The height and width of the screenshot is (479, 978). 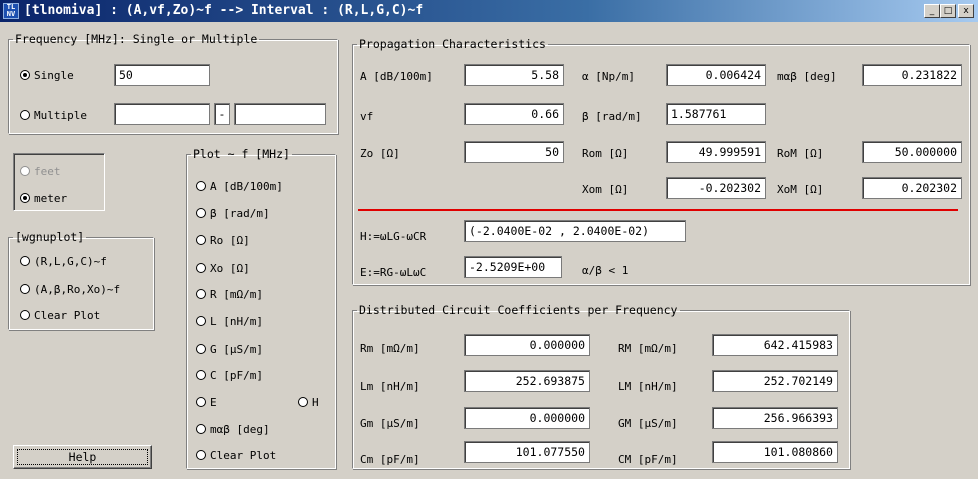 What do you see at coordinates (775, 381) in the screenshot?
I see `LM-output: 252.702149` at bounding box center [775, 381].